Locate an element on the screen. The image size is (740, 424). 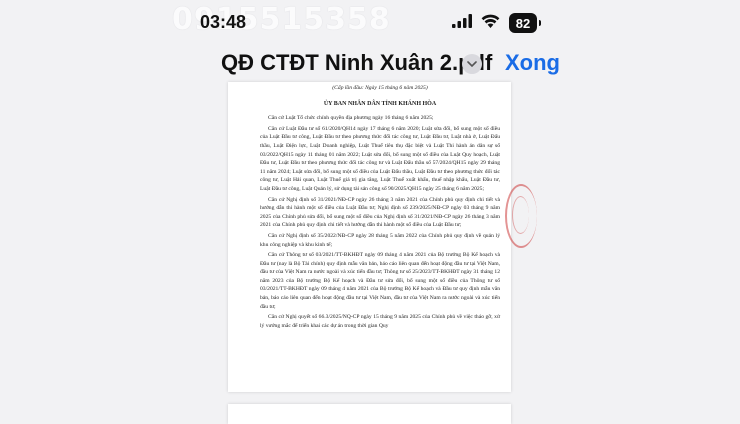
status-icons: 82 is located at coordinates (496, 23).